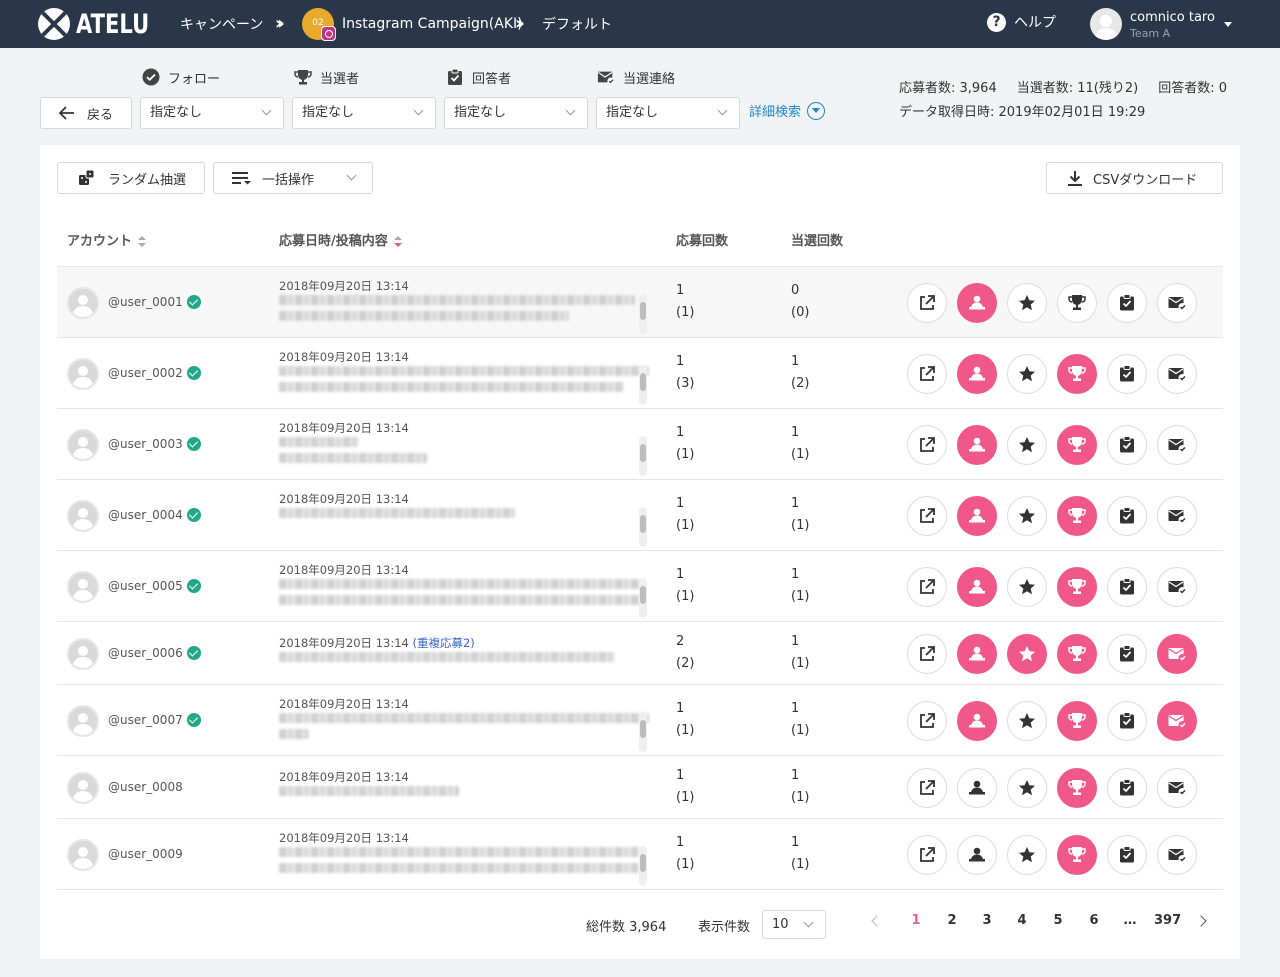  I want to click on account-name: @user_0007, so click(154, 719).